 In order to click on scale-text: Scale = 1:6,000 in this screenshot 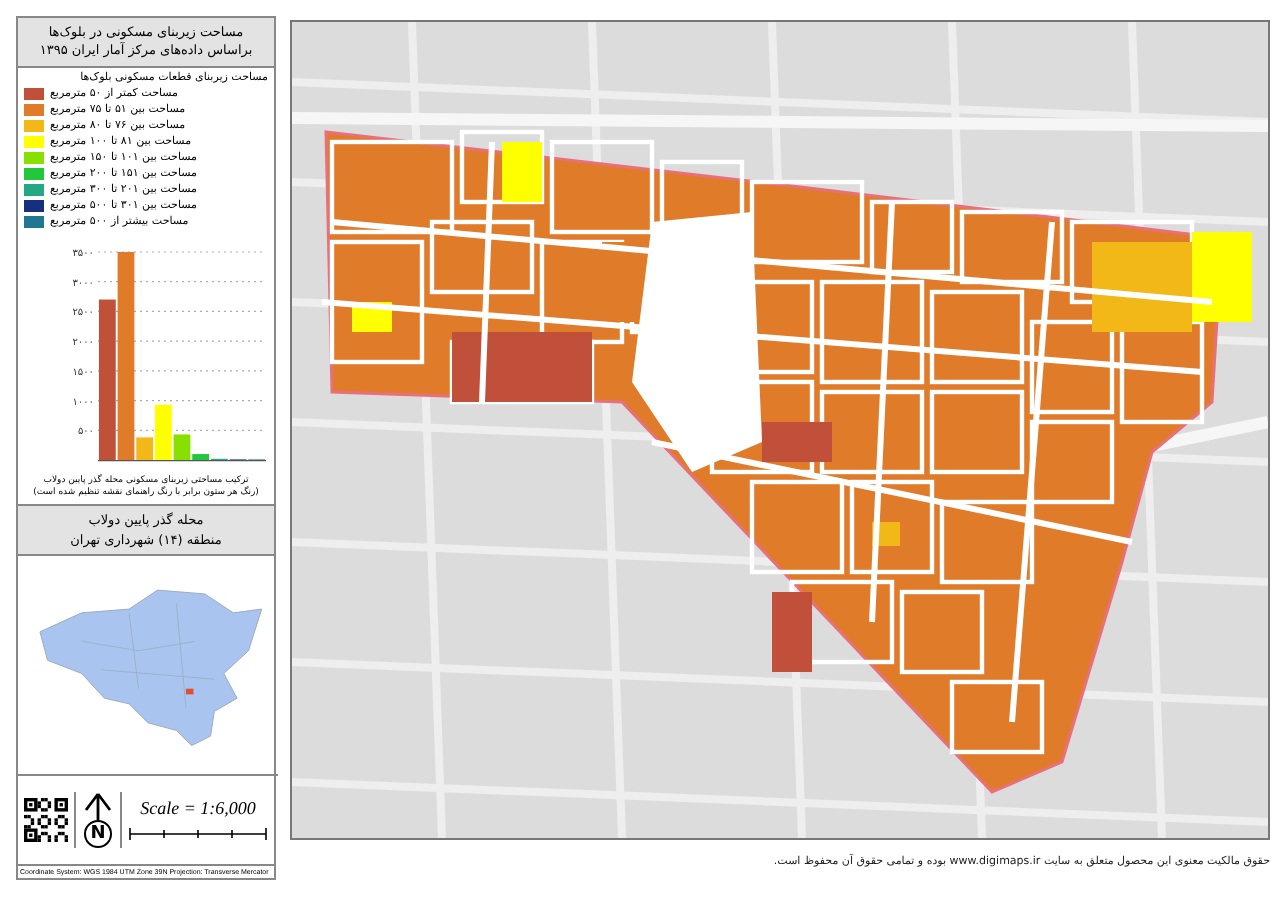, I will do `click(198, 808)`.